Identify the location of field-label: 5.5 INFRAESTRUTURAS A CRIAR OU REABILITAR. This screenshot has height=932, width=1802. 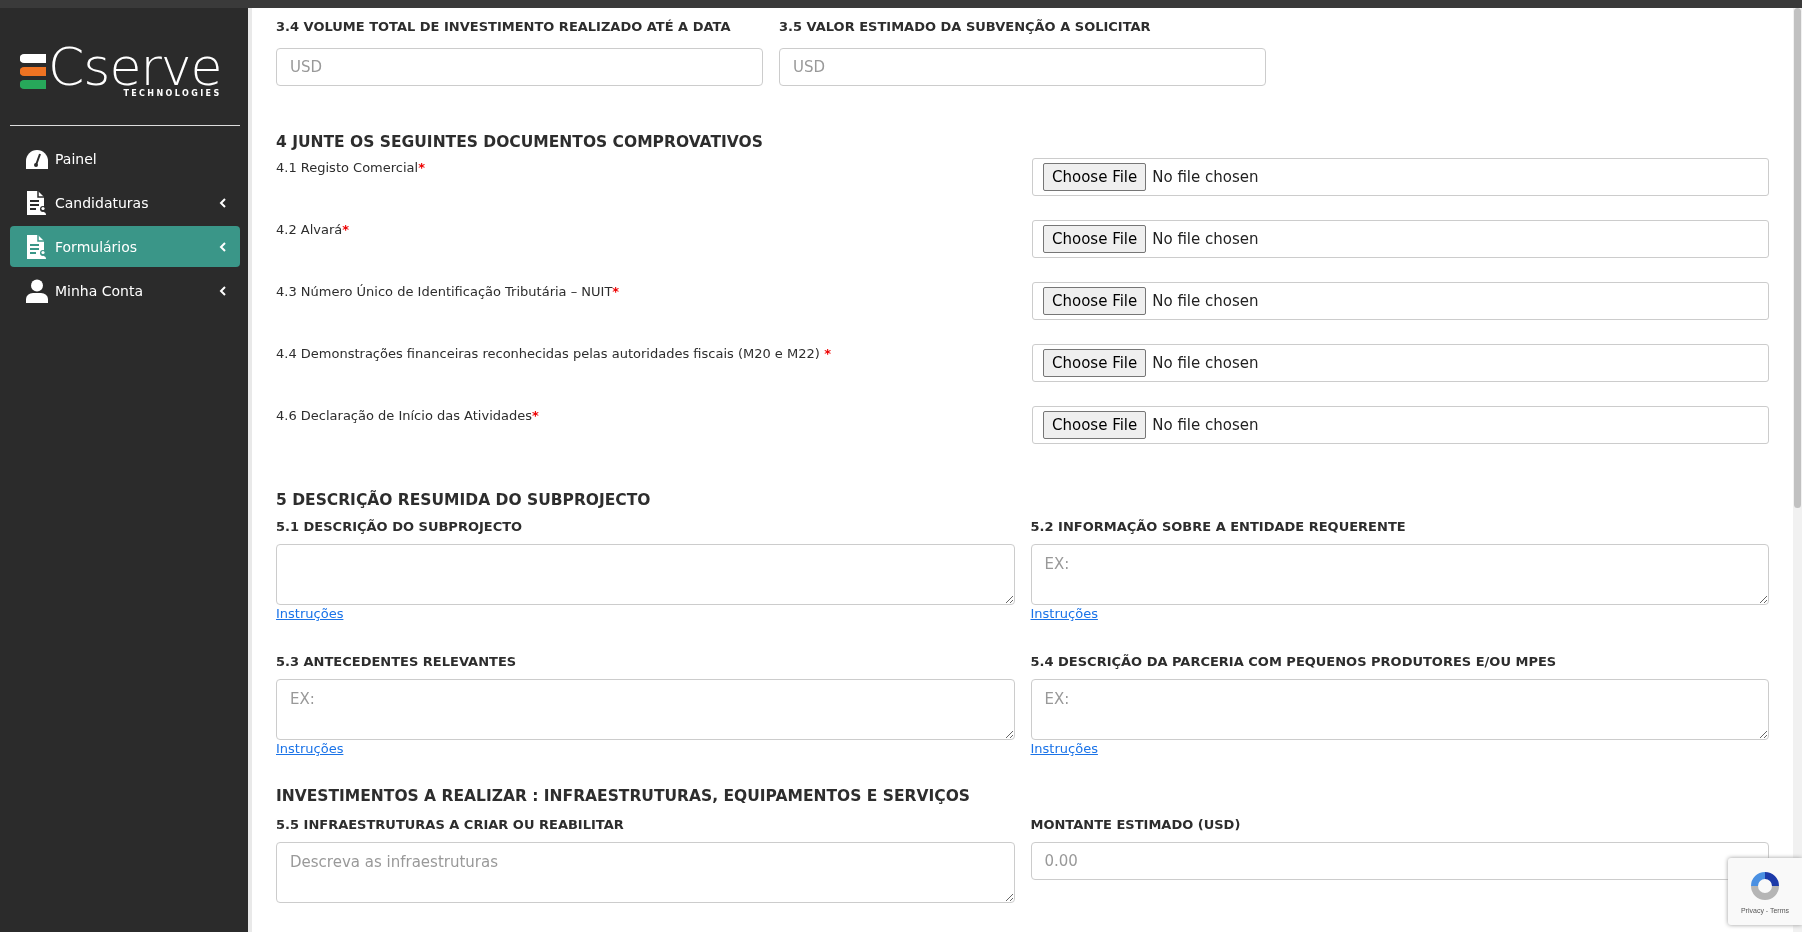
(450, 825).